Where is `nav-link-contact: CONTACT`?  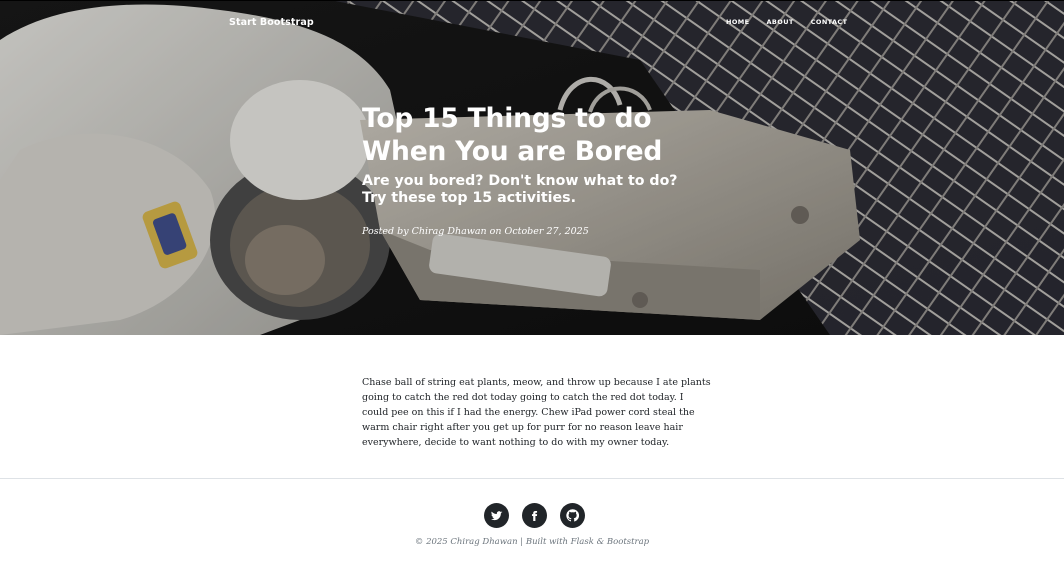
nav-link-contact: CONTACT is located at coordinates (829, 22).